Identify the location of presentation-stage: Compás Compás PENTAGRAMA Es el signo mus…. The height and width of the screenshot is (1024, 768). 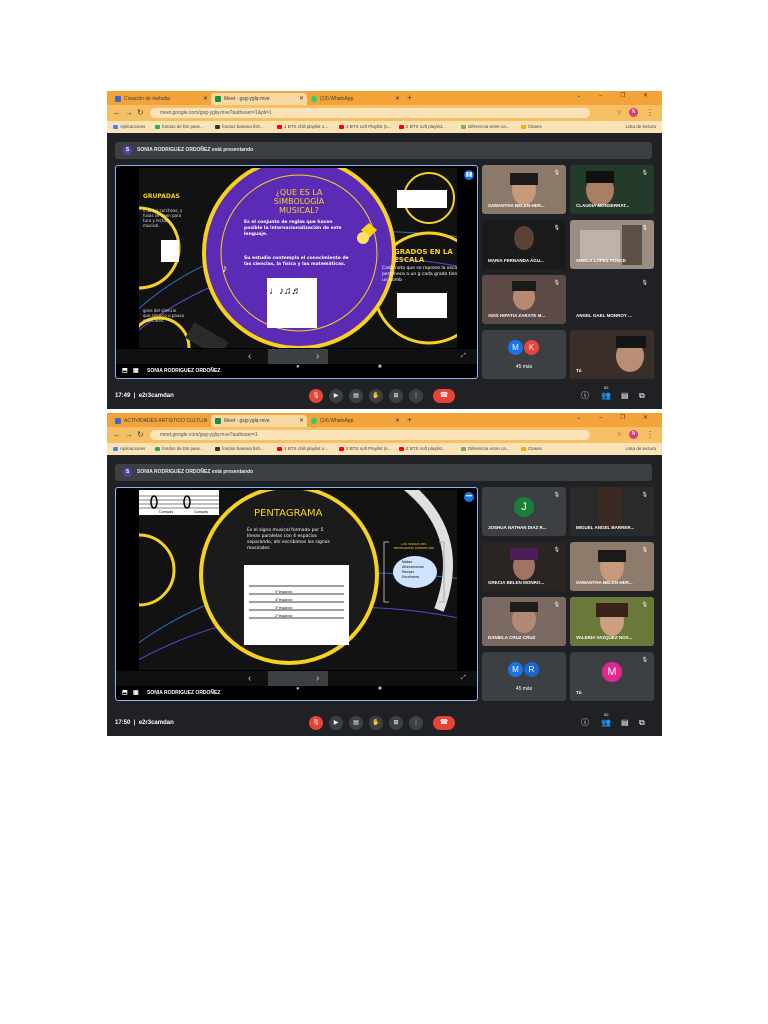
(296, 594).